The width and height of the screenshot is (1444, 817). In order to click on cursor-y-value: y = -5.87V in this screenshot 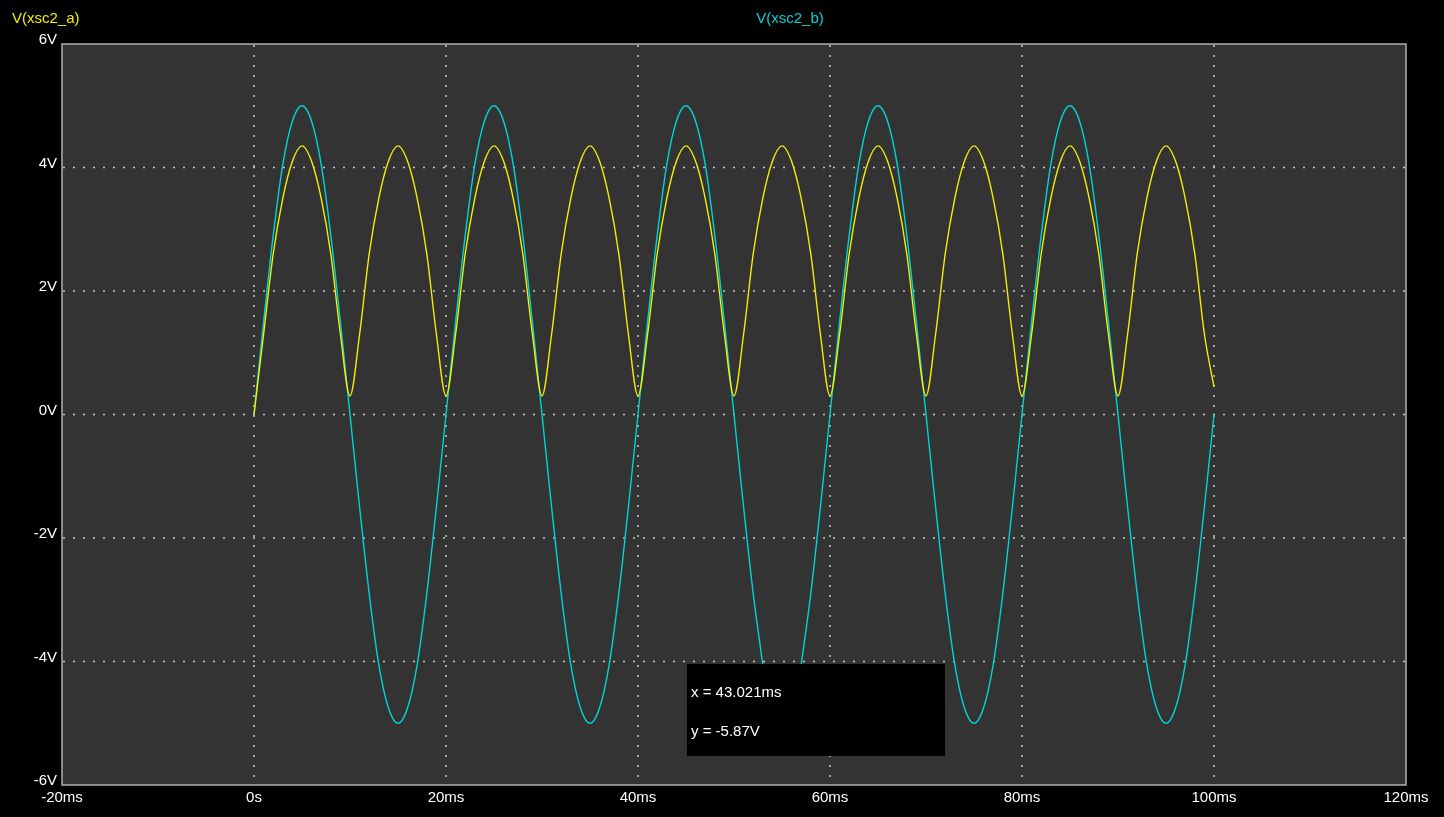, I will do `click(725, 730)`.